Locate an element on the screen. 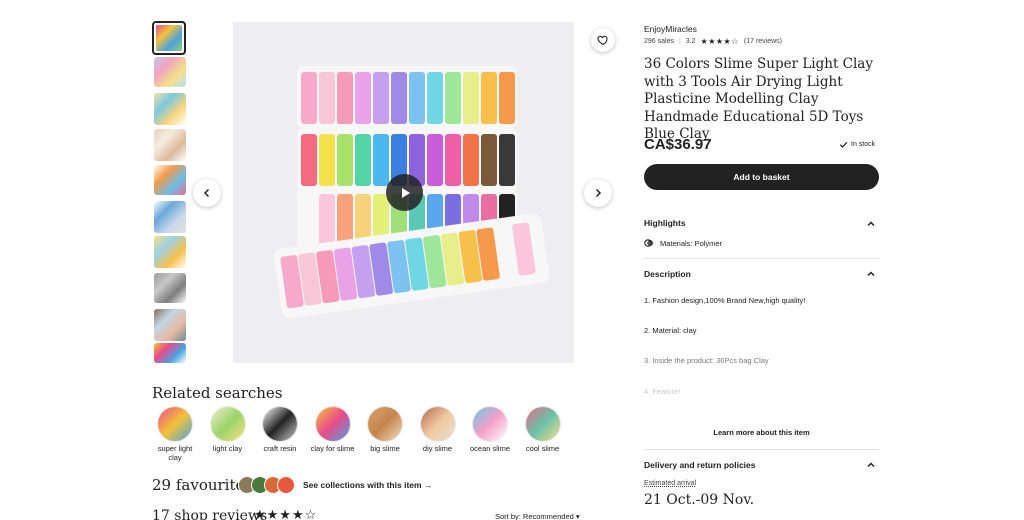  collection-avatars is located at coordinates (266, 485).